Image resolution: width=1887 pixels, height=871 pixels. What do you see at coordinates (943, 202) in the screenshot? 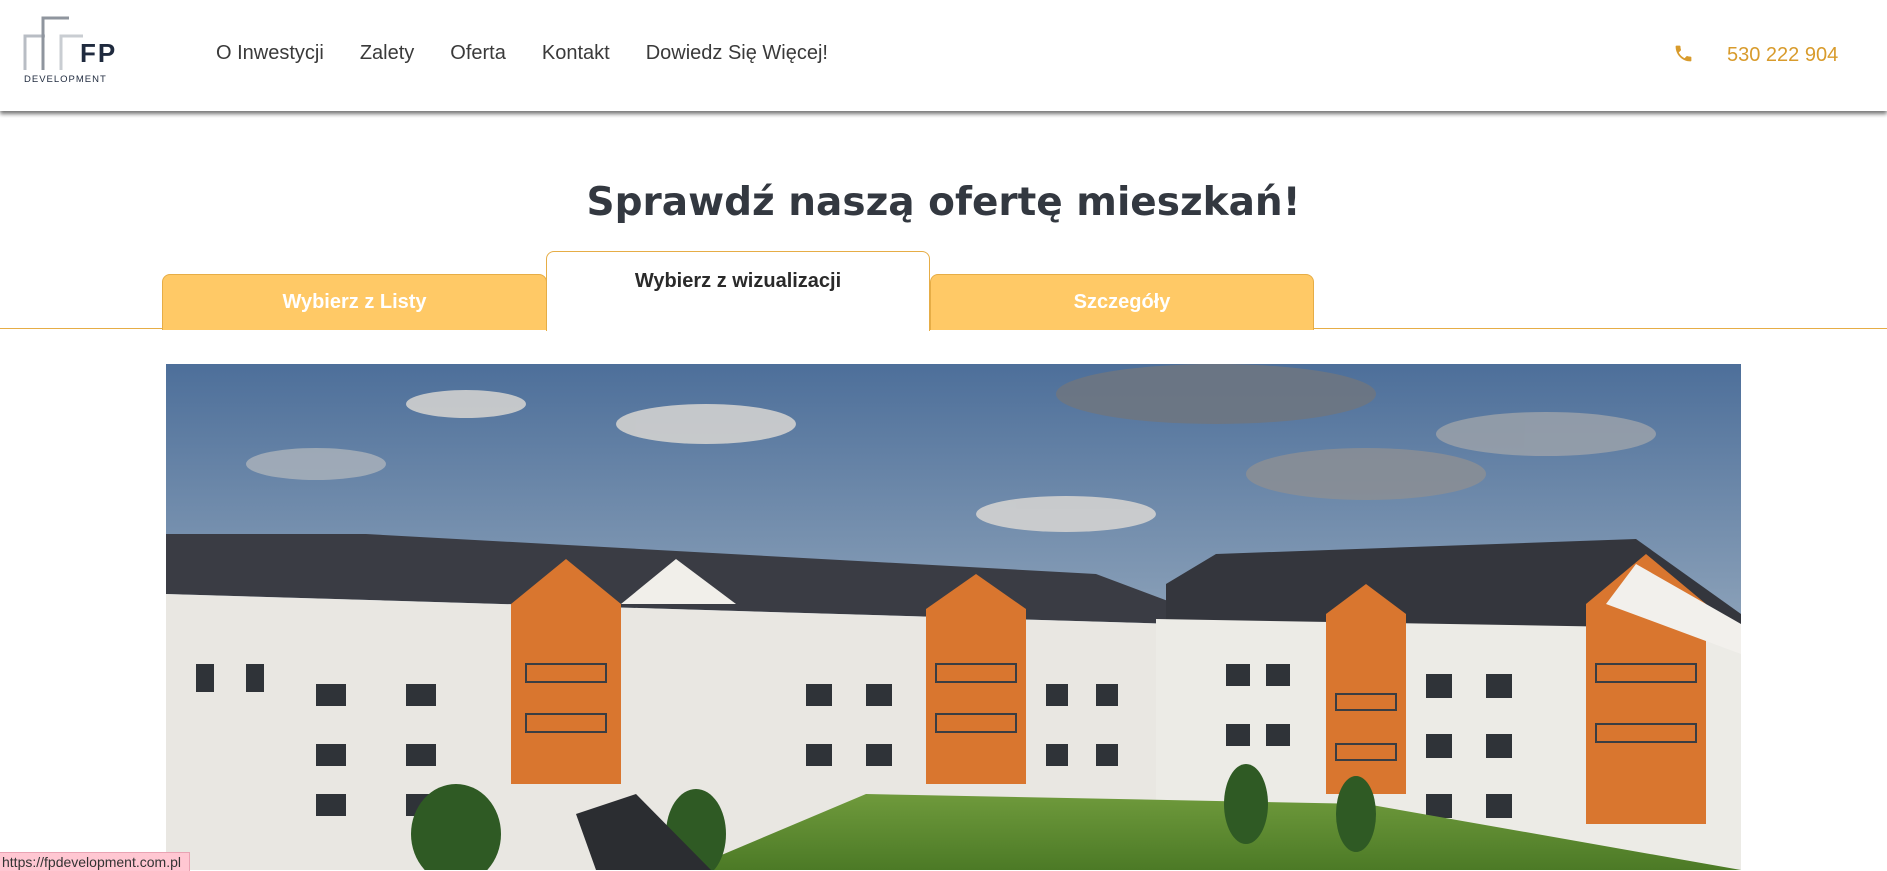
I see `section-title: Sprawdź naszą ofertę mieszkań!` at bounding box center [943, 202].